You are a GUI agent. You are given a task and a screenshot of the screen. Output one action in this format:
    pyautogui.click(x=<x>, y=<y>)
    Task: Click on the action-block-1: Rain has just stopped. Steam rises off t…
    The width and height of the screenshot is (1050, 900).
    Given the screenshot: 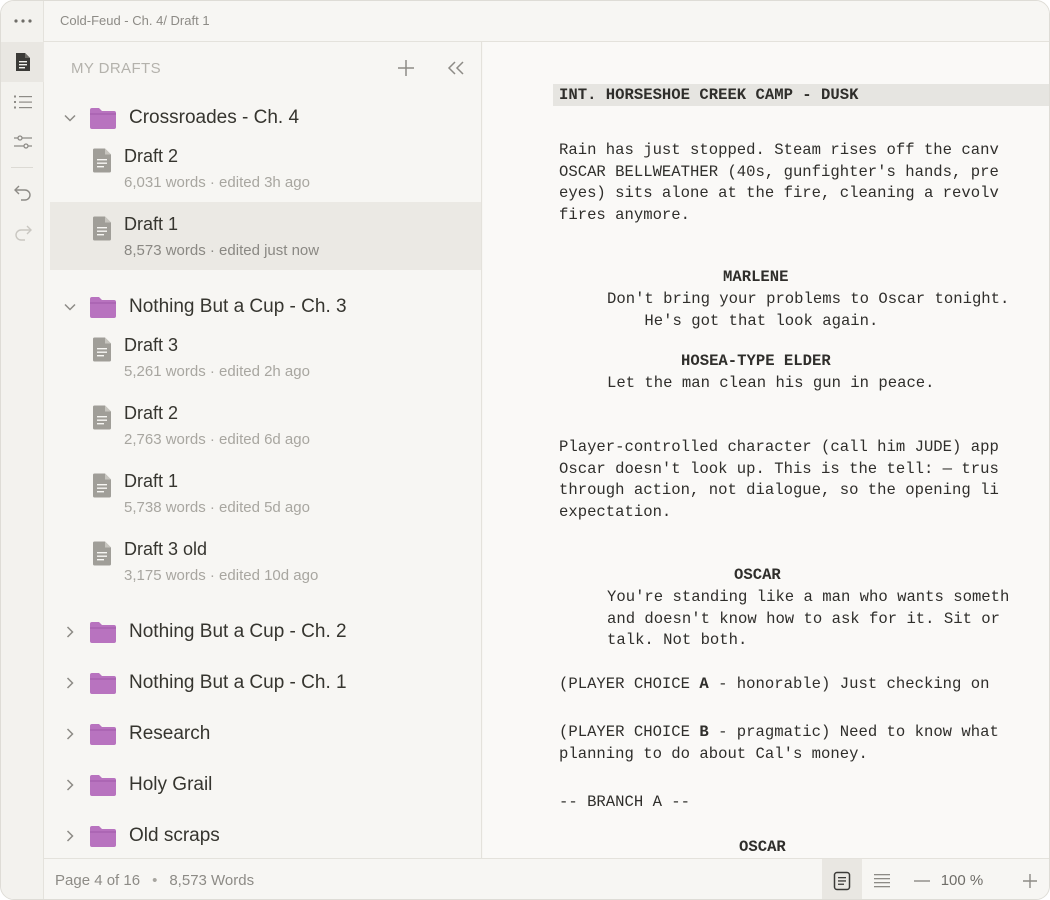 What is the action you would take?
    pyautogui.click(x=779, y=183)
    